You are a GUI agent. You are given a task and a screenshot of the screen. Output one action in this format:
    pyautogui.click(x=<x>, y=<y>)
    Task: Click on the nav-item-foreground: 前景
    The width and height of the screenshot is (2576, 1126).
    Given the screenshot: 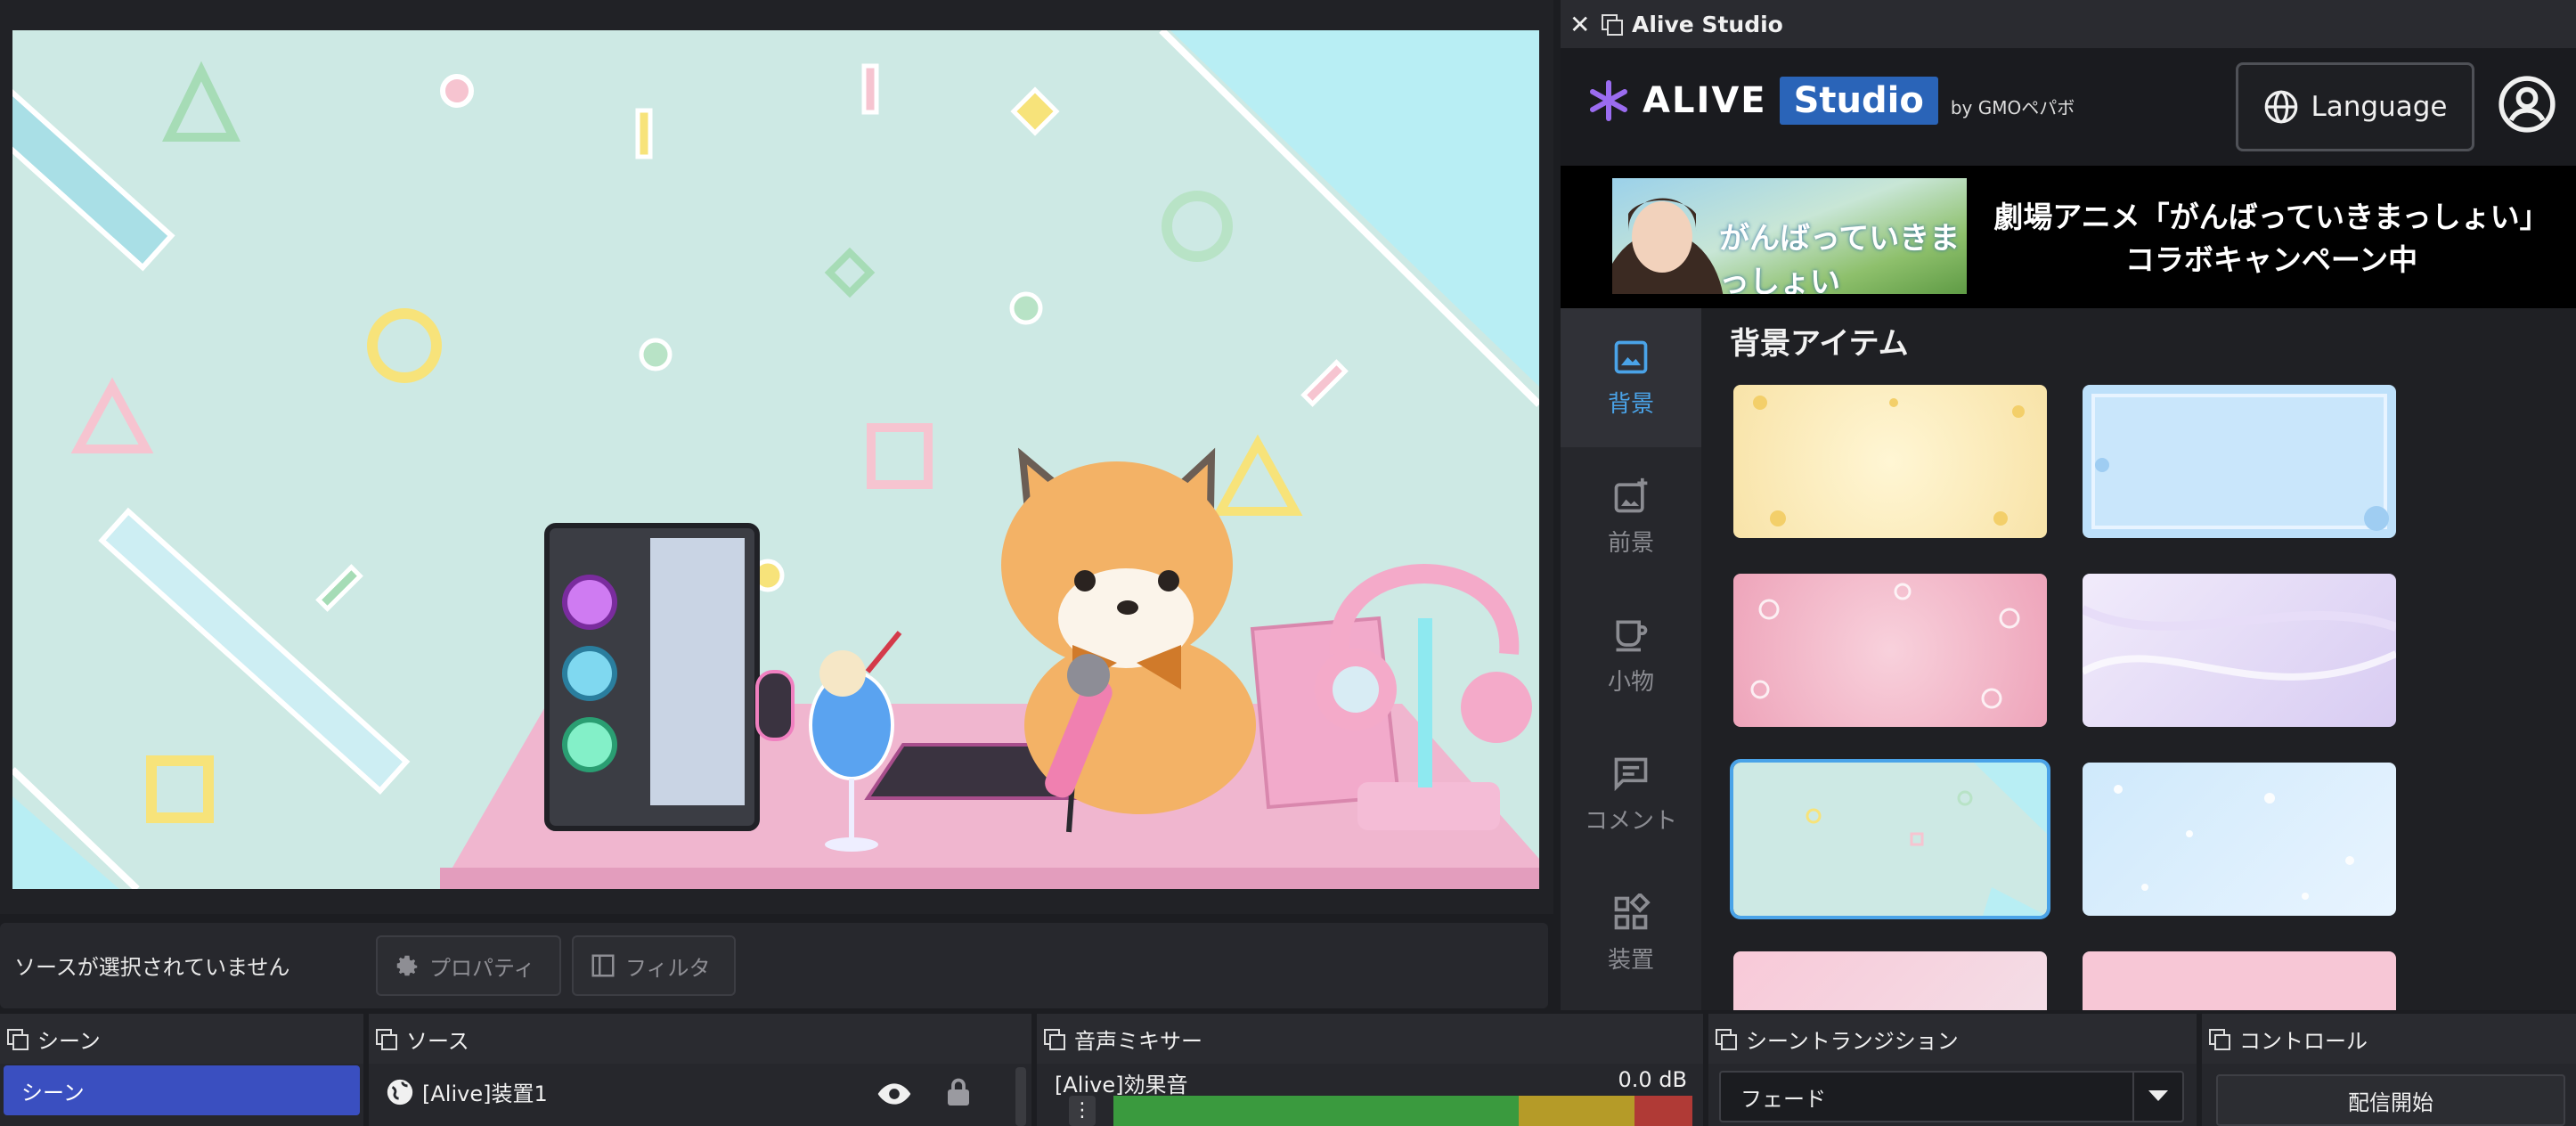 What is the action you would take?
    pyautogui.click(x=1631, y=516)
    